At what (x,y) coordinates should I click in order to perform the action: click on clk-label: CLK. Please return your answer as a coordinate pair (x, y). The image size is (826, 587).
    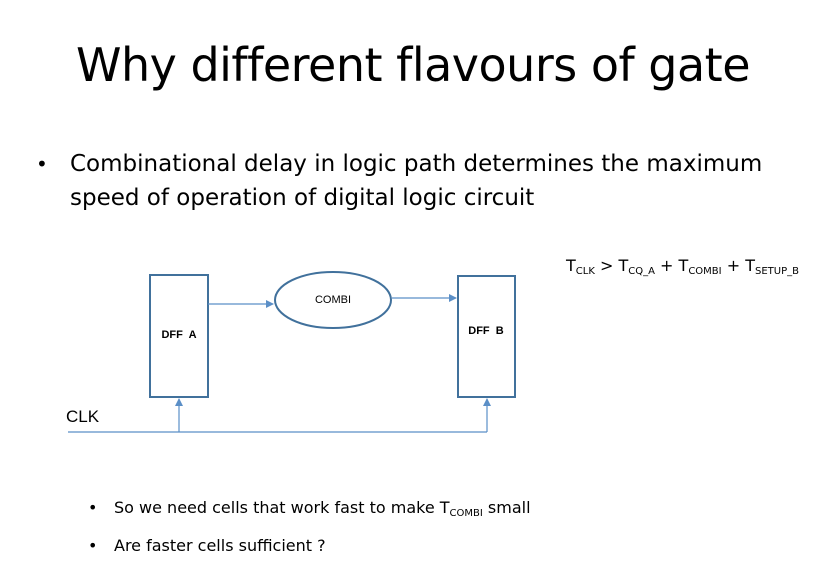
    Looking at the image, I should click on (83, 416).